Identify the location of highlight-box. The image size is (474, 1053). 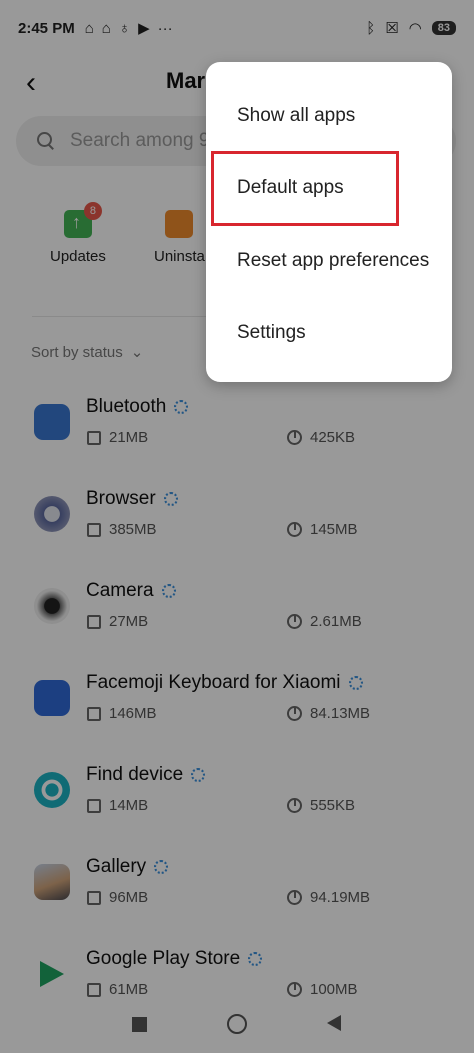
(305, 188).